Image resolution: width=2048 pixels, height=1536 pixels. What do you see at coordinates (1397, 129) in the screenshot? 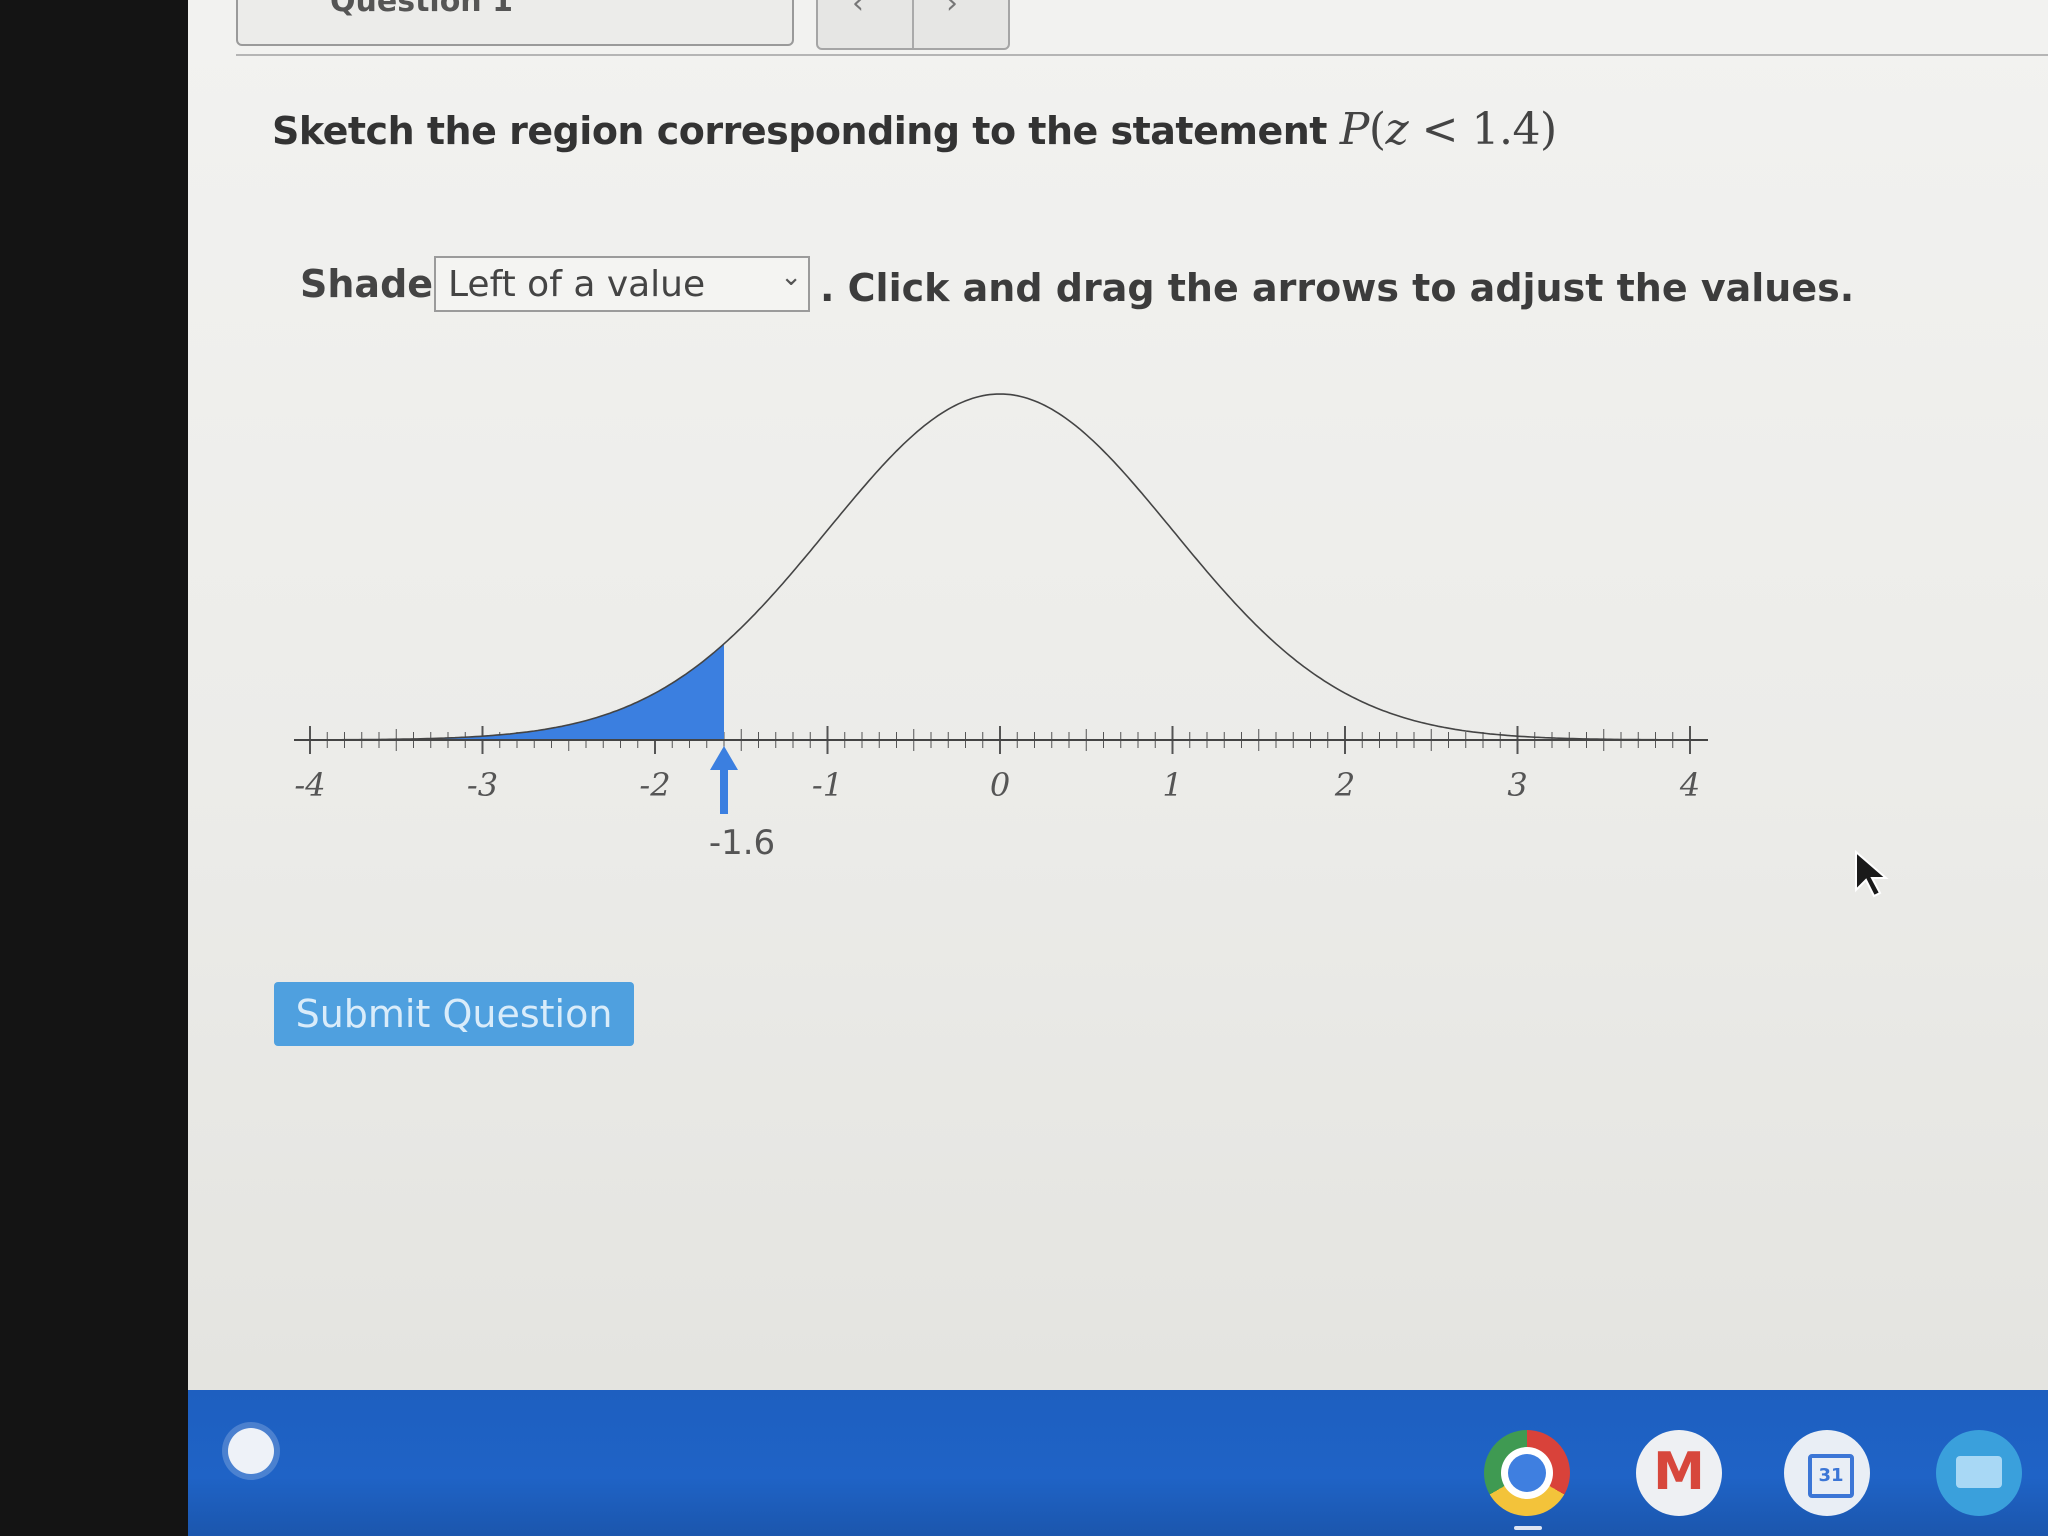
I see `math-z: z` at bounding box center [1397, 129].